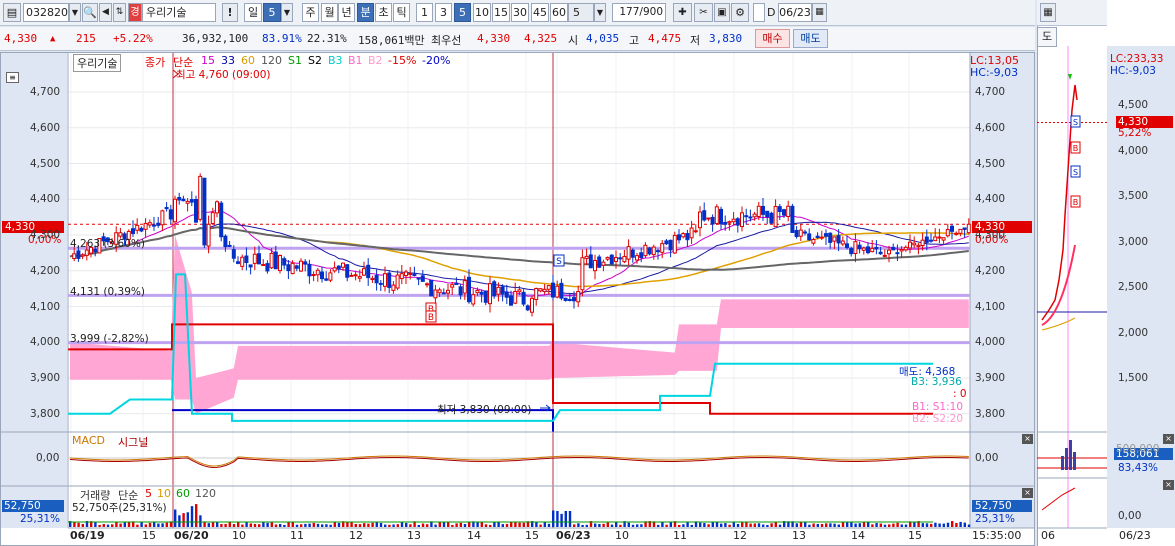  What do you see at coordinates (1133, 378) in the screenshot?
I see `side-y-tick-6: 1,500` at bounding box center [1133, 378].